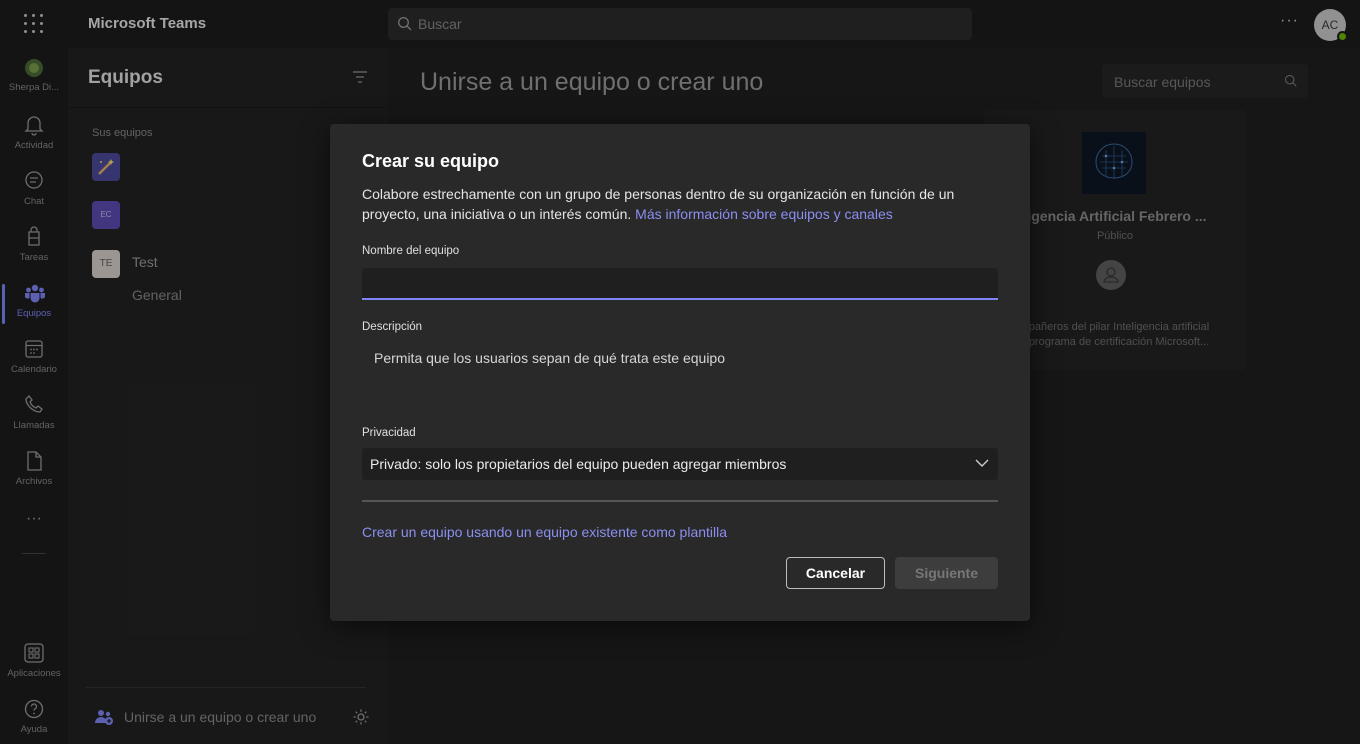  Describe the element at coordinates (982, 463) in the screenshot. I see `chevron-down-icon` at that location.